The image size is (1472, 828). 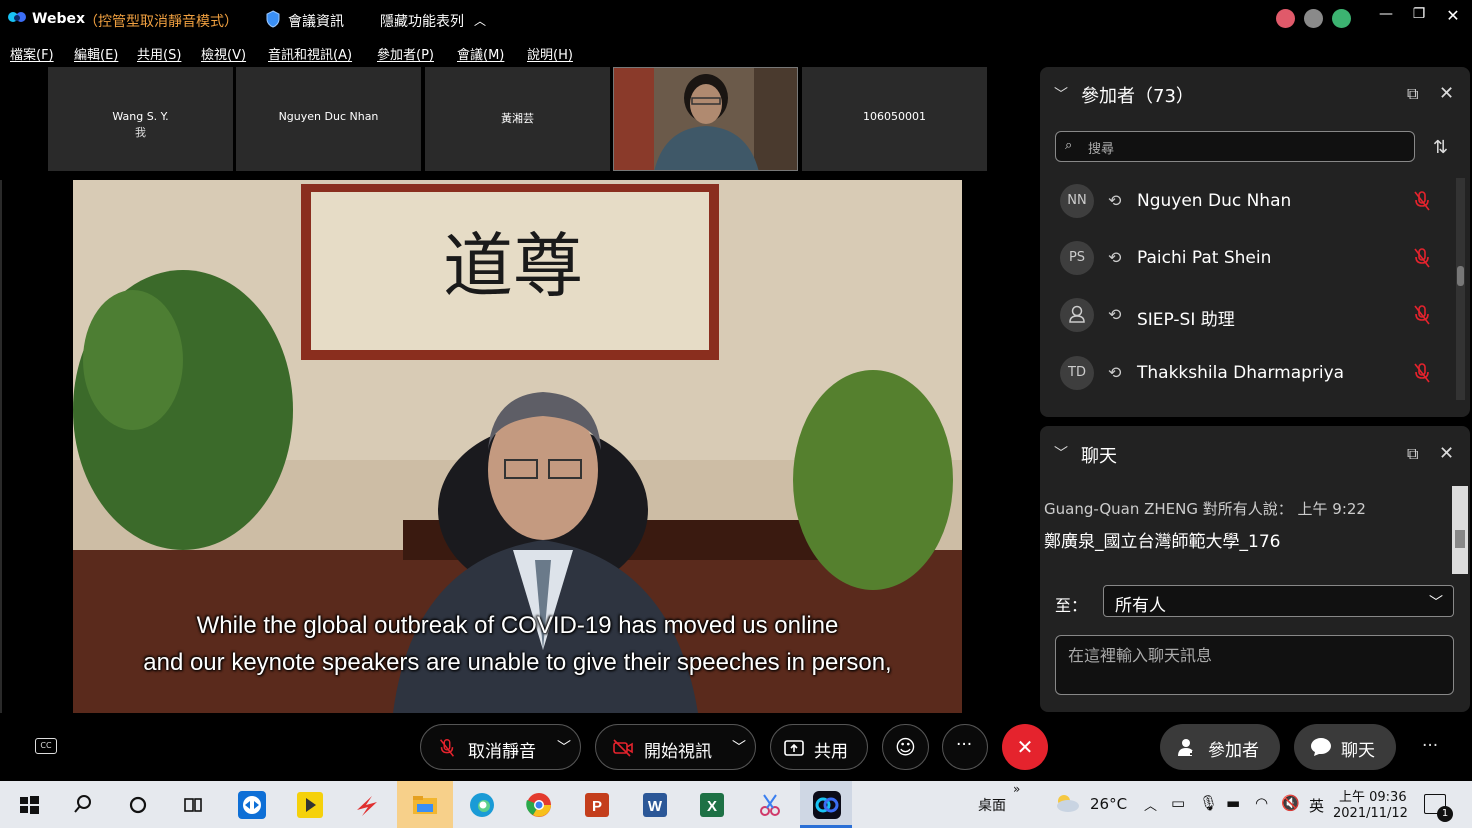 I want to click on overflow-menu-button: ···, so click(x=1430, y=746).